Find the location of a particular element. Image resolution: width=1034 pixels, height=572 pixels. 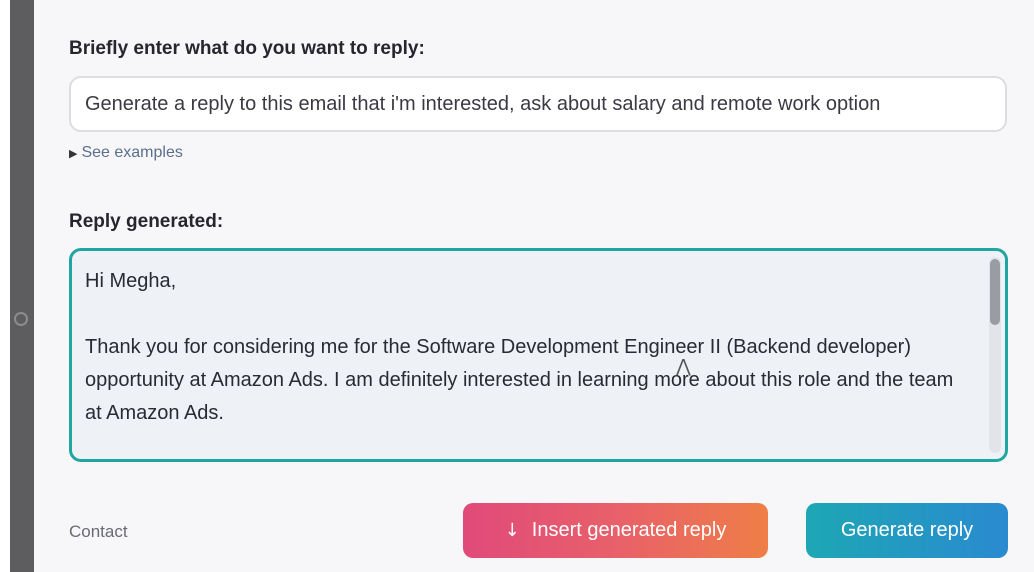

arrow-down-icon: ↓ is located at coordinates (512, 530).